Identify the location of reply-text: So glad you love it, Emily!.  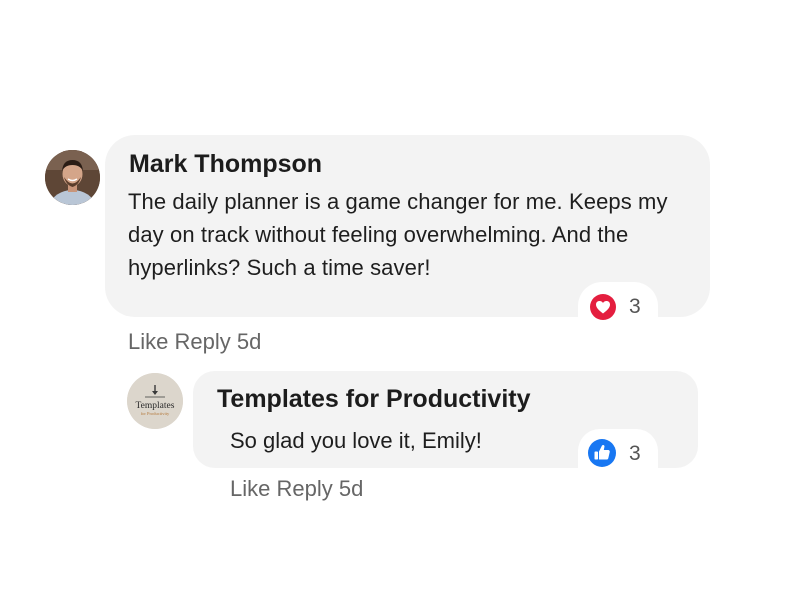
(356, 440).